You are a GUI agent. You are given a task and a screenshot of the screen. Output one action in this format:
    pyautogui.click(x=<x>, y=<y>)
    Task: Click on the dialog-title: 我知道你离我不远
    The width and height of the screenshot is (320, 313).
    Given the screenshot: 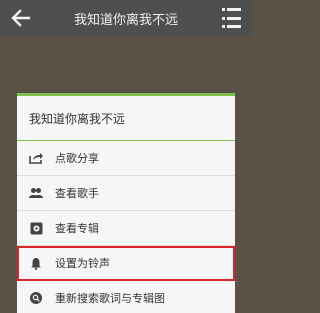 What is the action you would take?
    pyautogui.click(x=126, y=118)
    